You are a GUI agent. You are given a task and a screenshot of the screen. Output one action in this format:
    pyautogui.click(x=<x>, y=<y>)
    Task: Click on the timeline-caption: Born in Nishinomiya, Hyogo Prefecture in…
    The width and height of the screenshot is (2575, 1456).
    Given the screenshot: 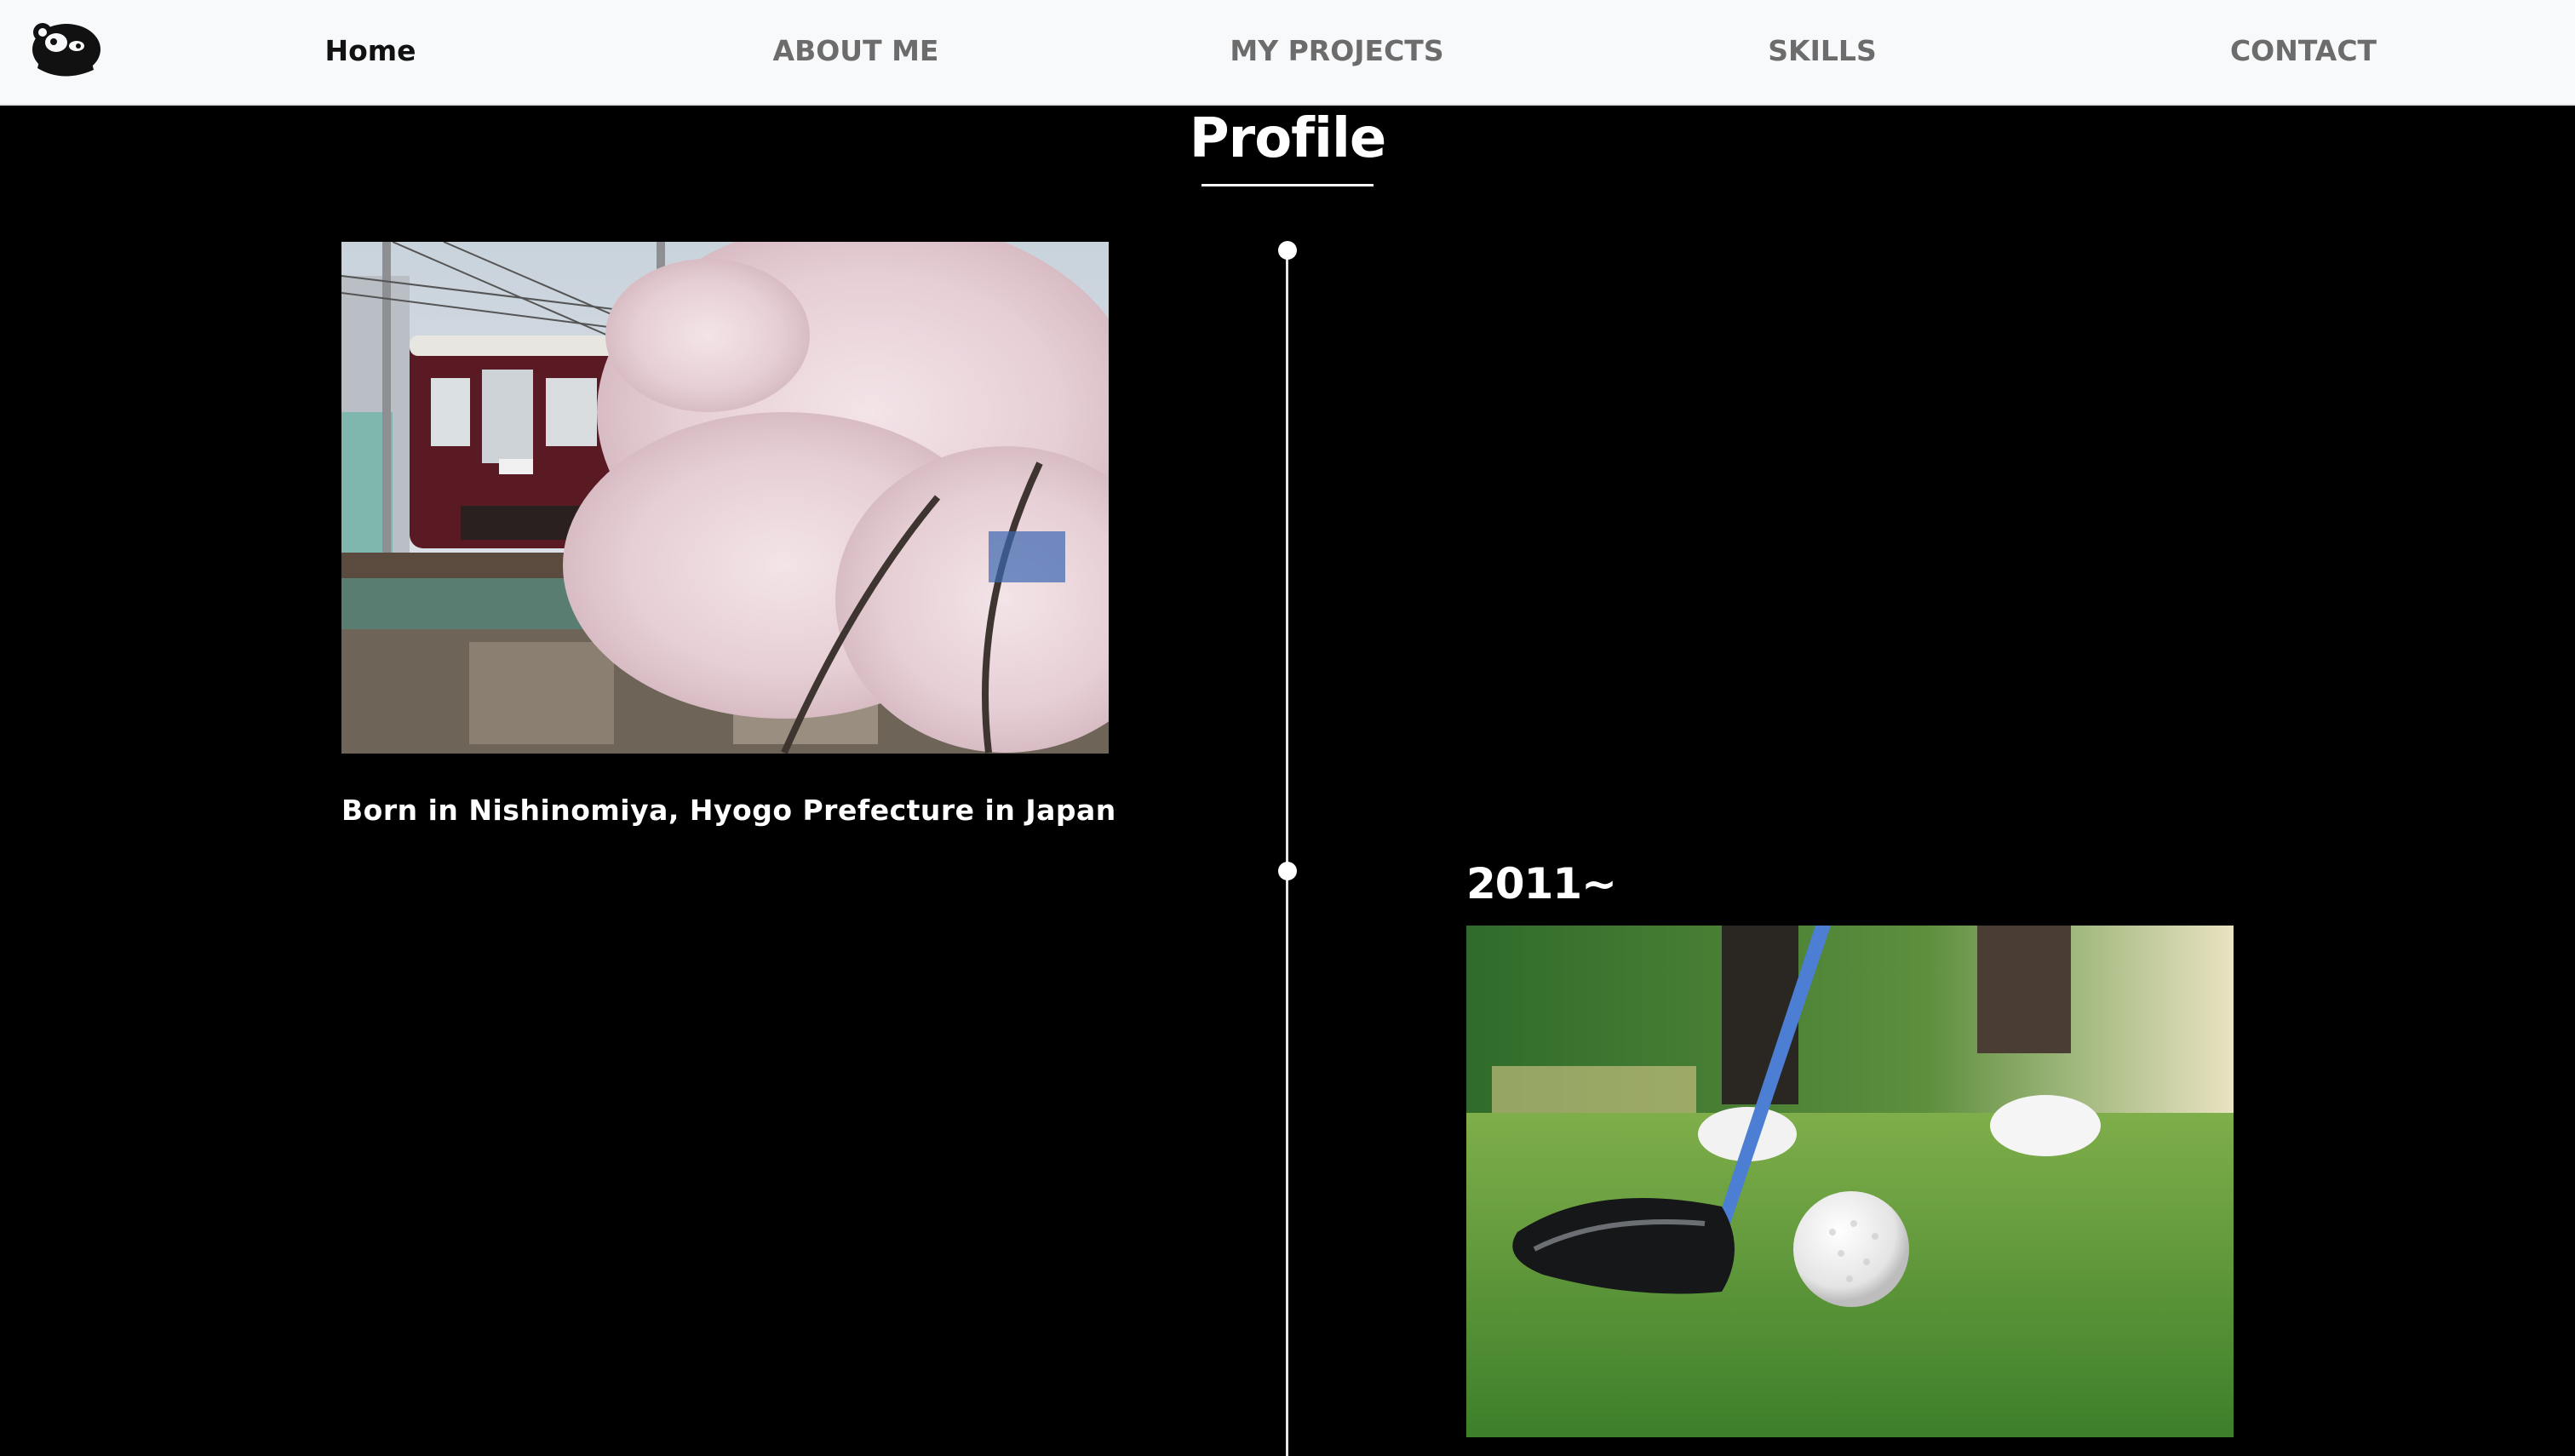 What is the action you would take?
    pyautogui.click(x=728, y=811)
    